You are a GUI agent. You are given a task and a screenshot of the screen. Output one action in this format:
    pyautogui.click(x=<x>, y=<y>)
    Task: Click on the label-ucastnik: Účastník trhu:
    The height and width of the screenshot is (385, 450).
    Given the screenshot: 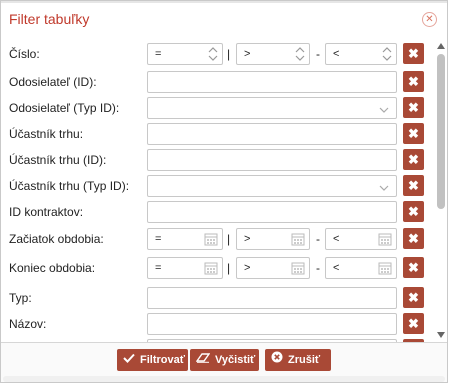 What is the action you would take?
    pyautogui.click(x=46, y=134)
    